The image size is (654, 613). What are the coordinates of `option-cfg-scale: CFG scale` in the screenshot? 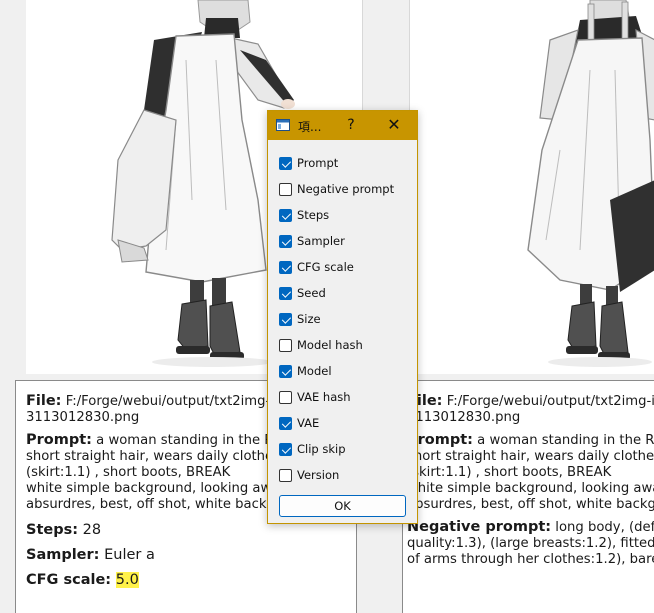 It's located at (336, 272).